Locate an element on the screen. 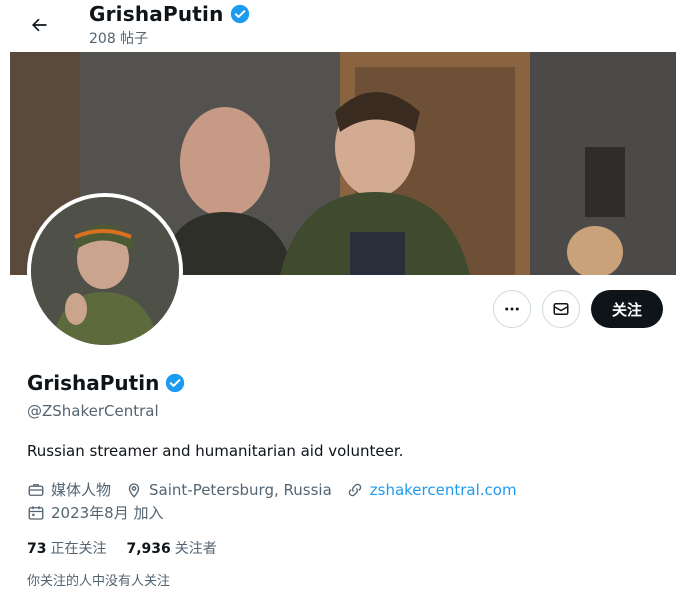 Image resolution: width=677 pixels, height=602 pixels. website-link: zshakercentral.com is located at coordinates (443, 490).